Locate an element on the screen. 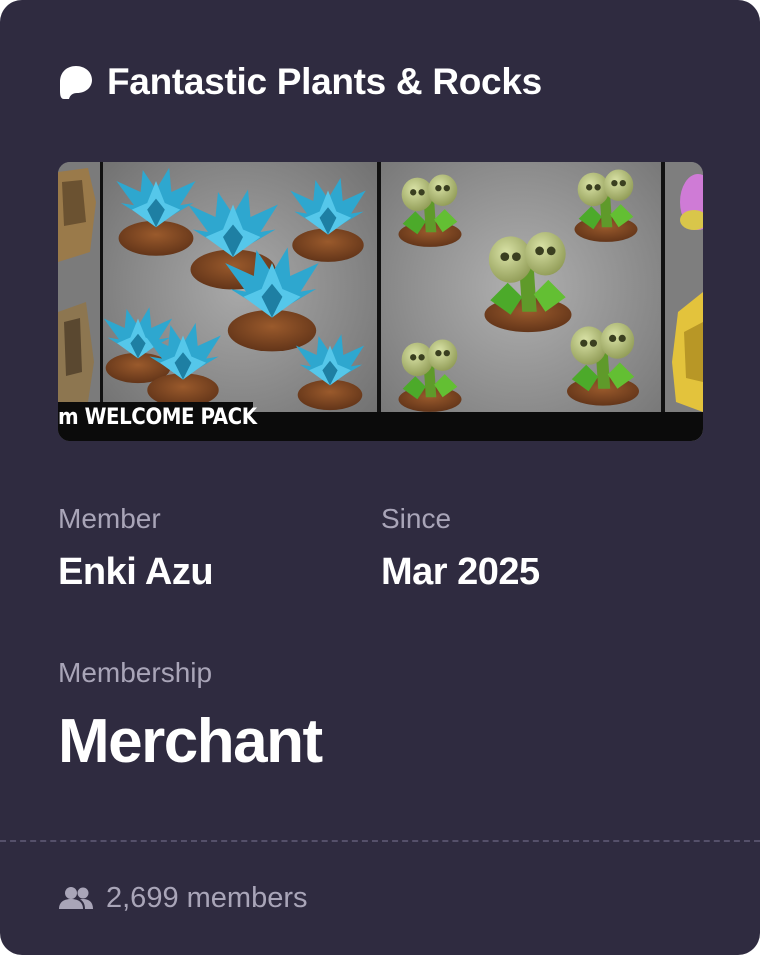 This screenshot has height=955, width=760. patreon-logo-icon is located at coordinates (76, 82).